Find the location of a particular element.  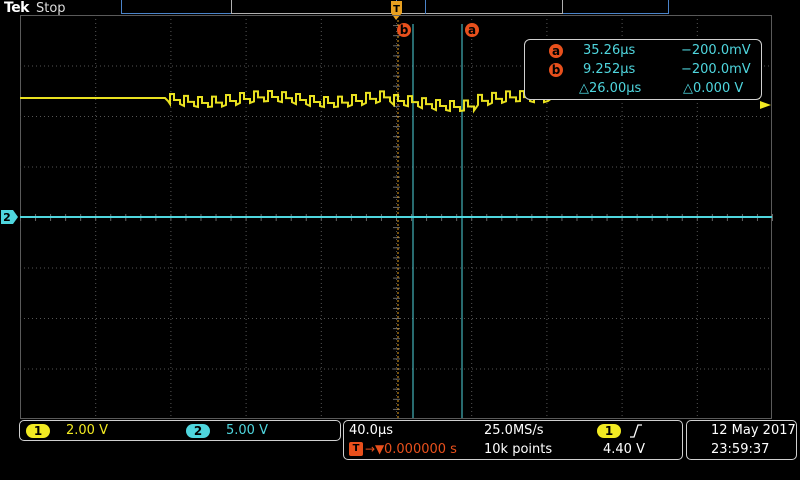

ch2-ground-label: 2 is located at coordinates (7, 217).